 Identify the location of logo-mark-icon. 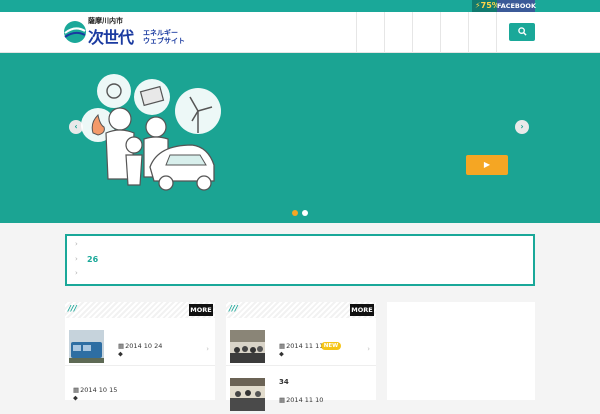
(75, 32).